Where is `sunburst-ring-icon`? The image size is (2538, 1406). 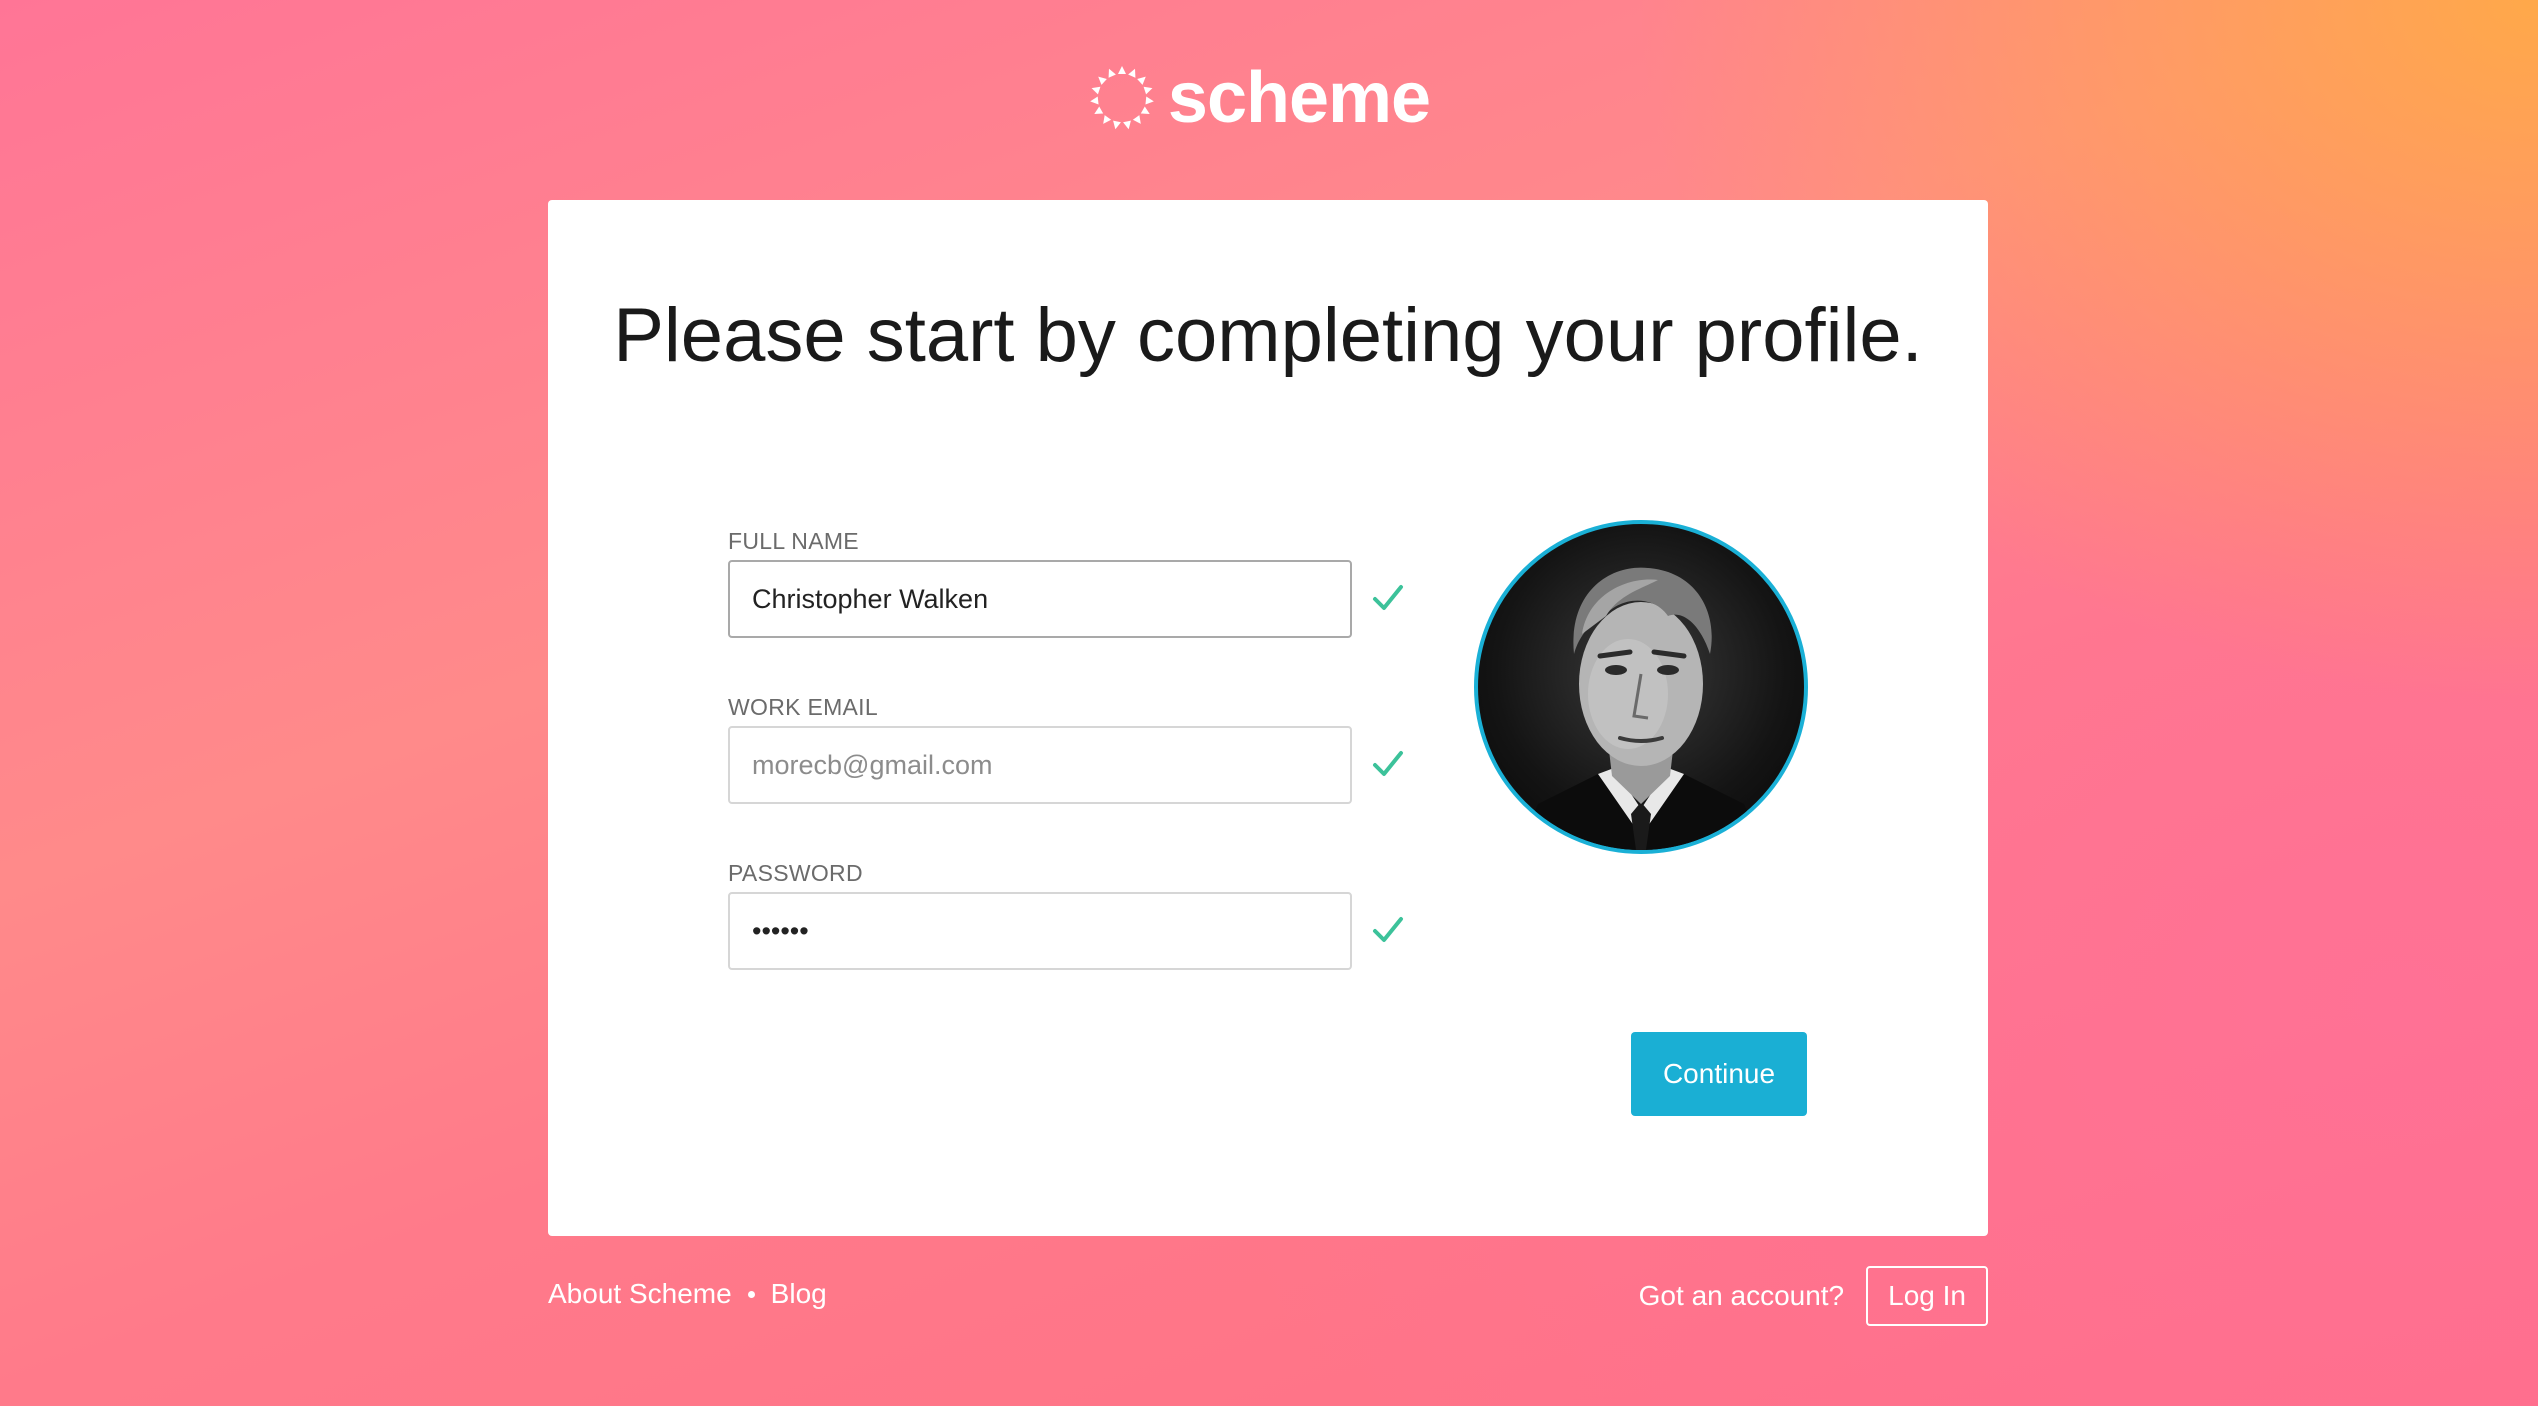 sunburst-ring-icon is located at coordinates (1122, 98).